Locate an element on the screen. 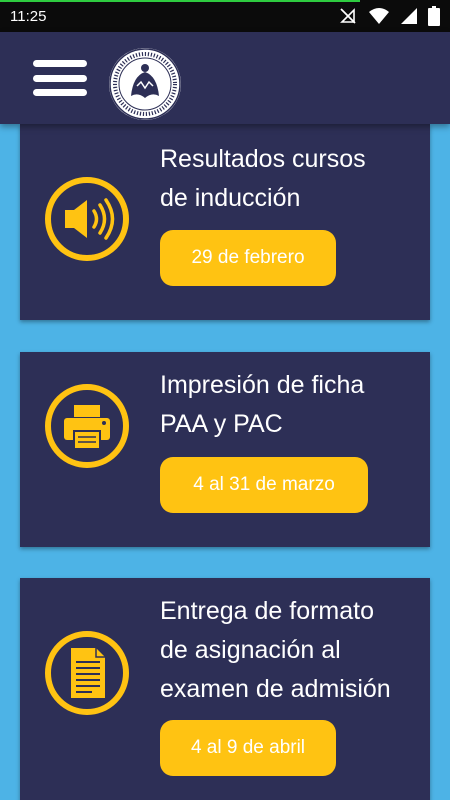  speaker-icon is located at coordinates (87, 219).